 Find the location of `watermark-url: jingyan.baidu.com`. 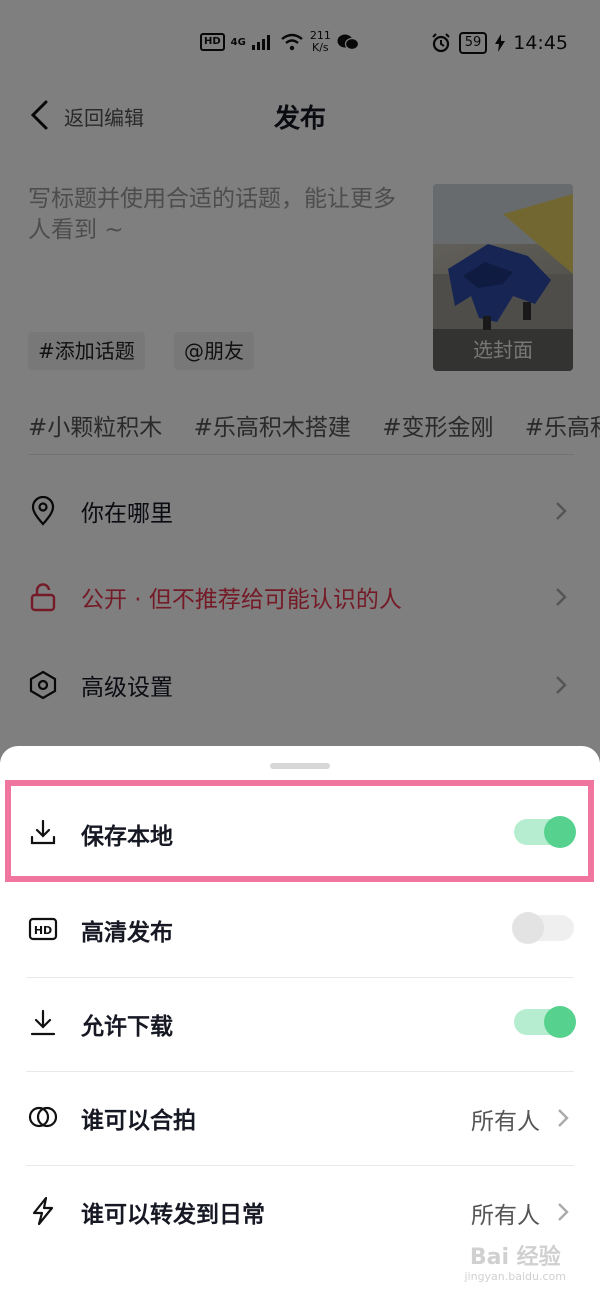

watermark-url: jingyan.baidu.com is located at coordinates (515, 1276).